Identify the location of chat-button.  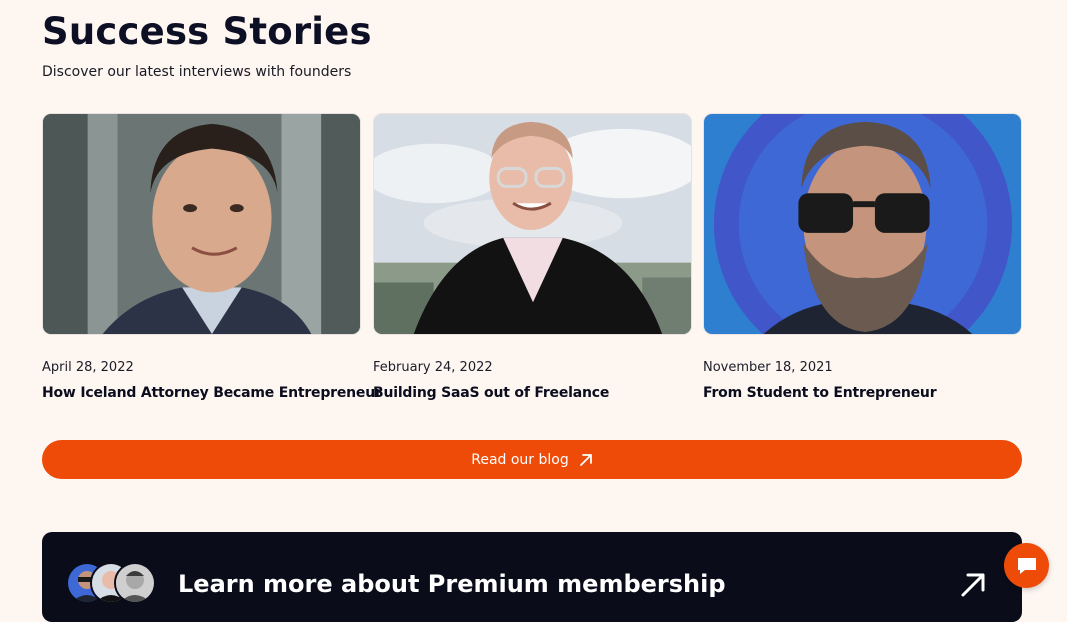
(1026, 565).